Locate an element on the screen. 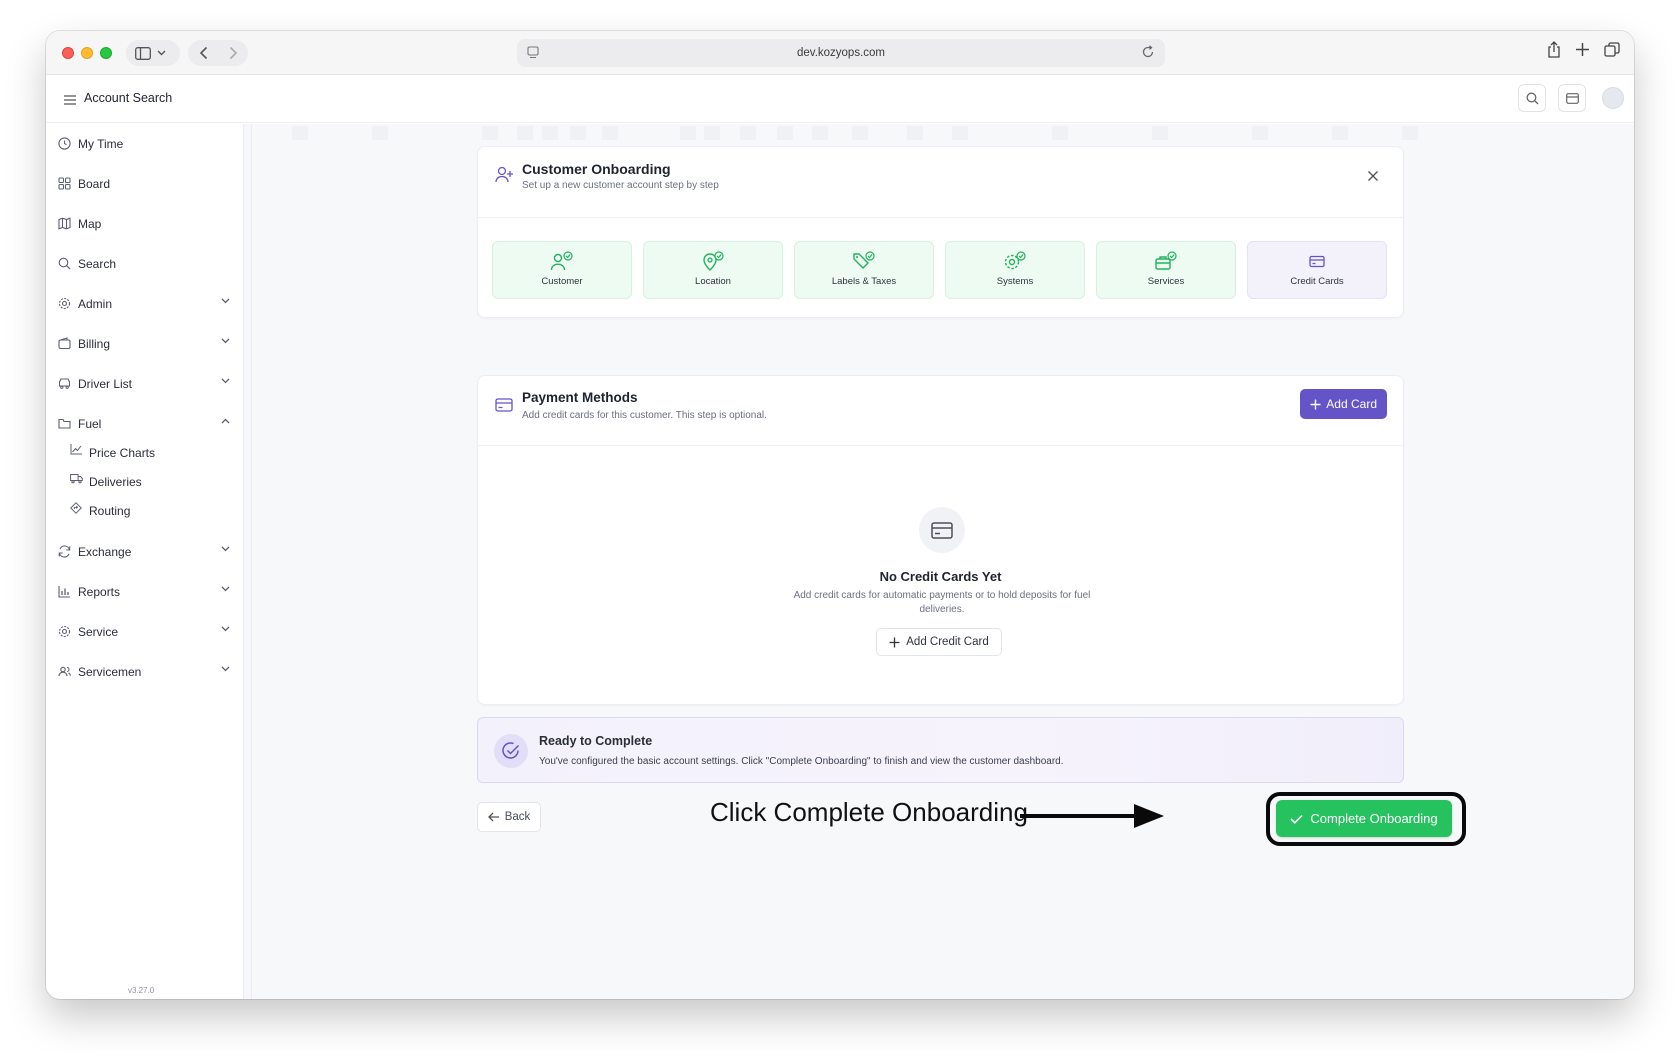 The image size is (1680, 1060). sidebar-item-exchange: Exchange is located at coordinates (145, 552).